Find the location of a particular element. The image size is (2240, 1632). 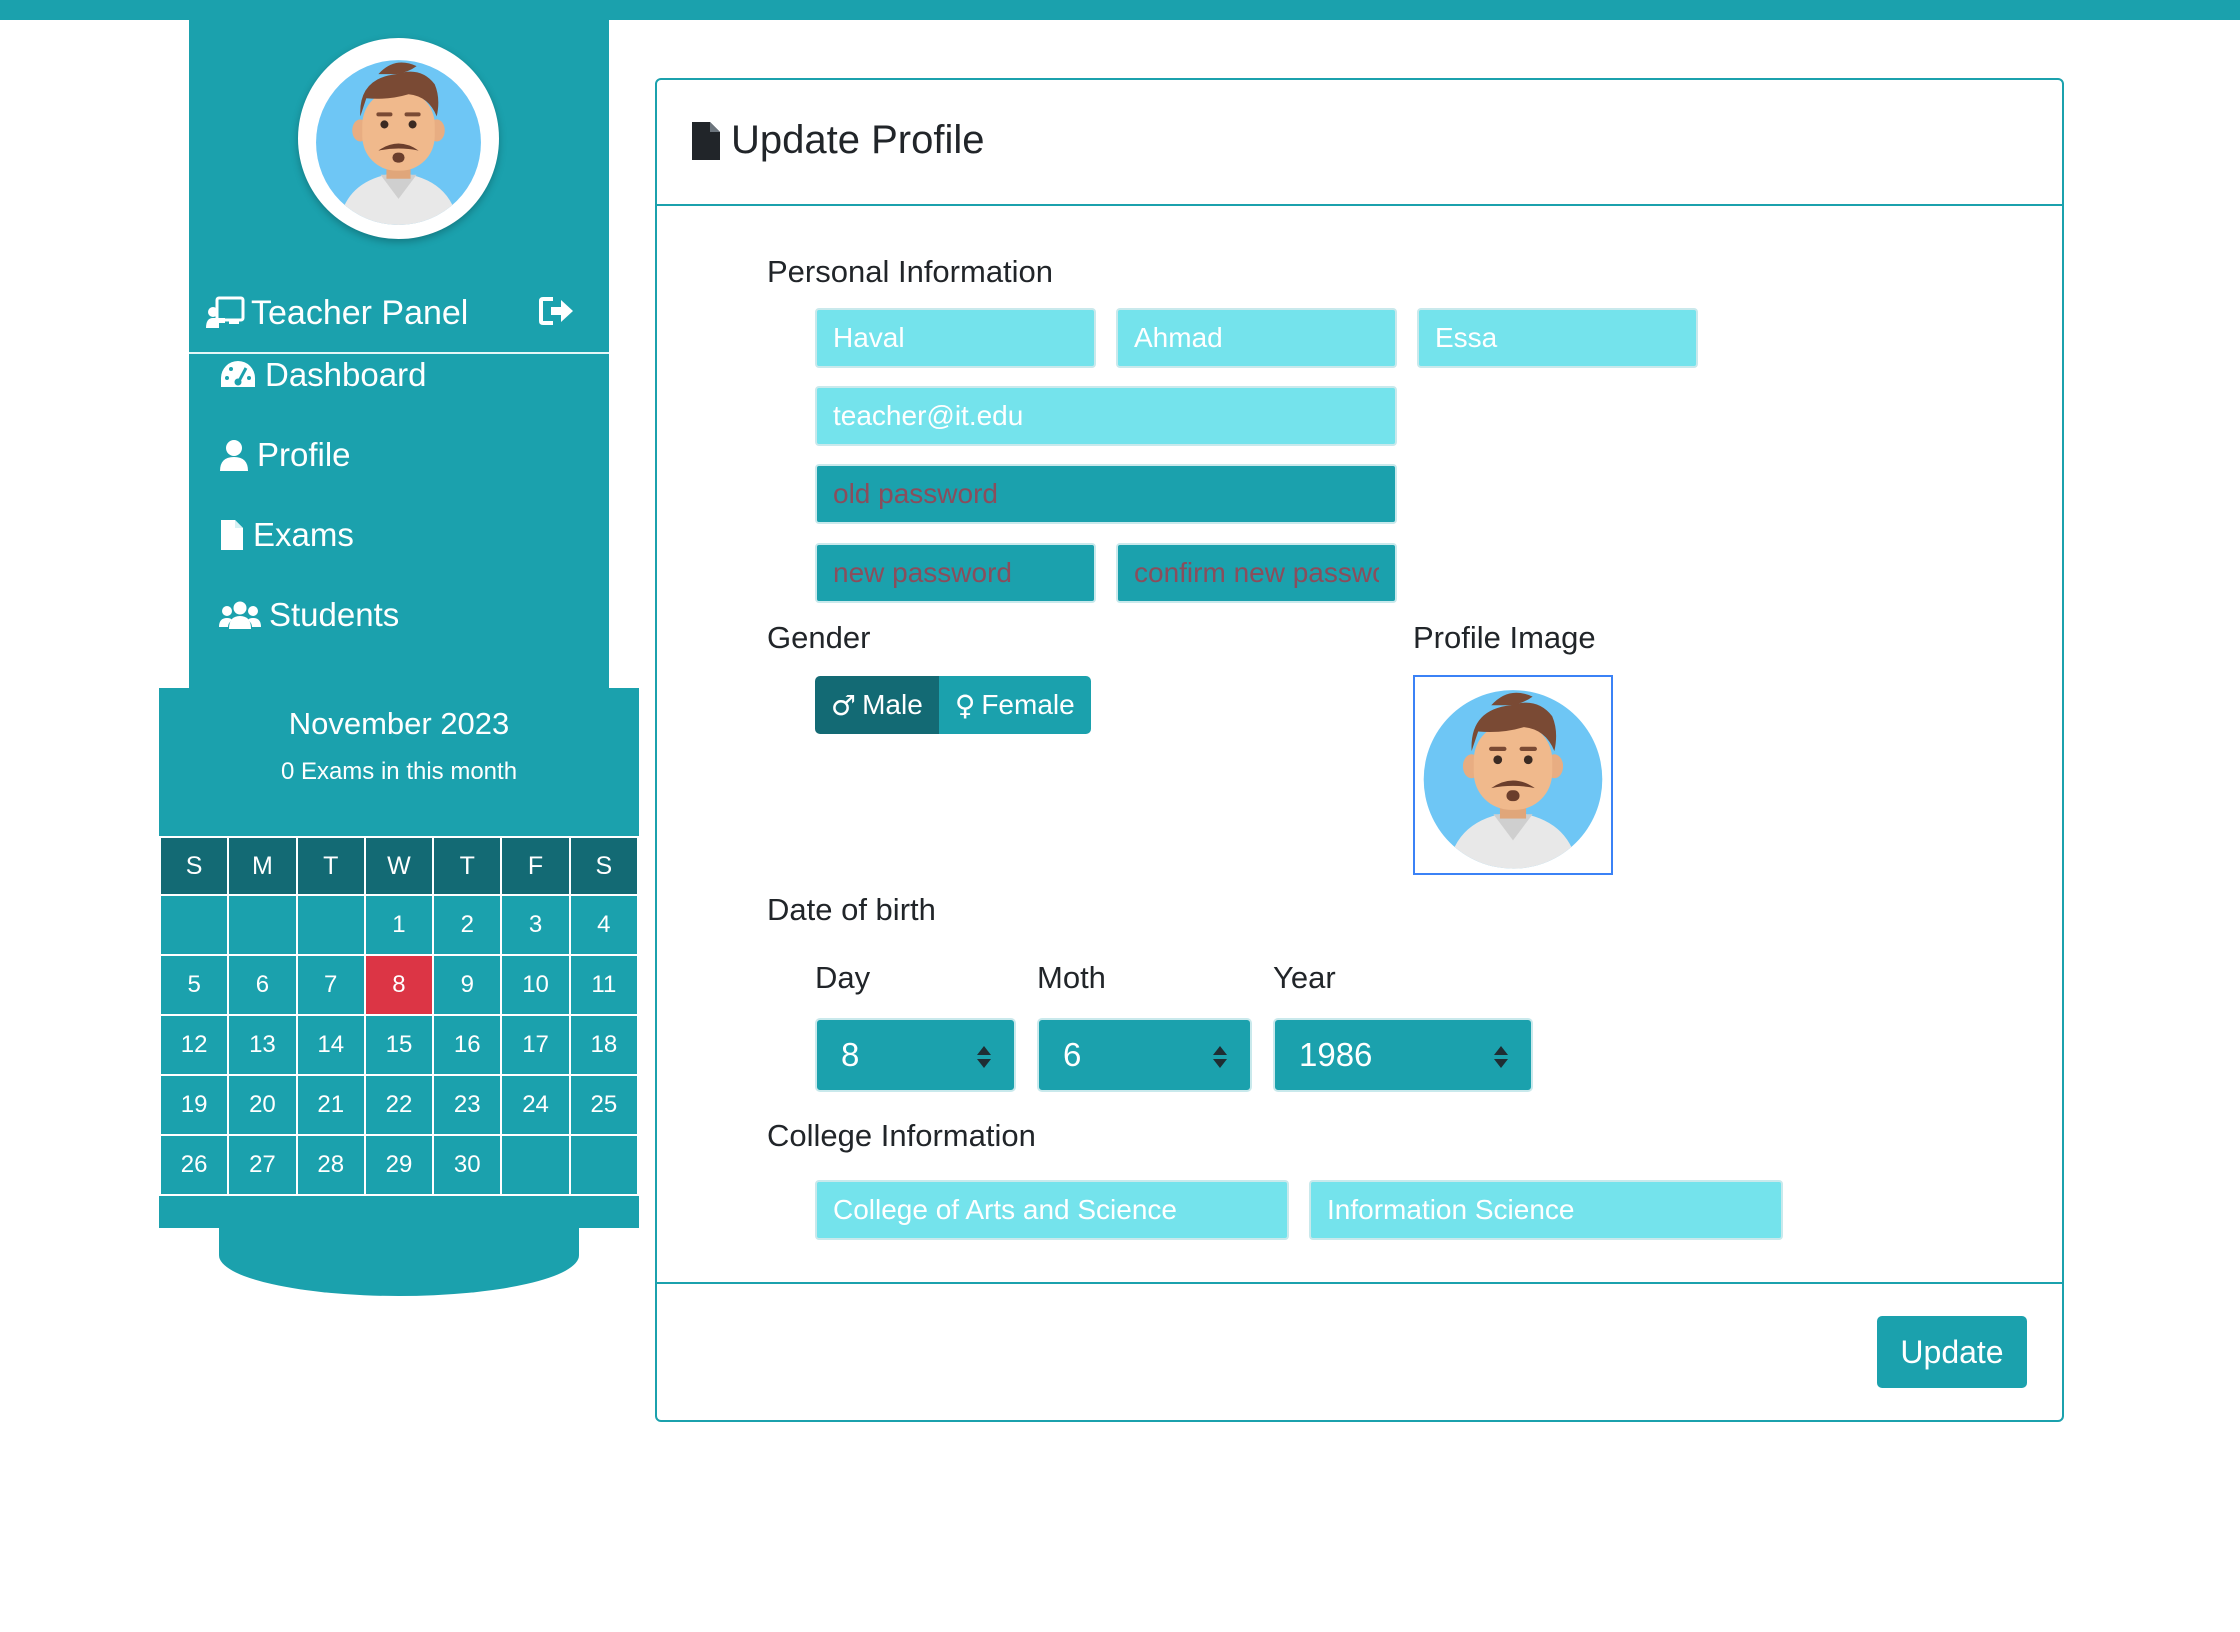

sidebar-item-label: Dashboard is located at coordinates (346, 374).